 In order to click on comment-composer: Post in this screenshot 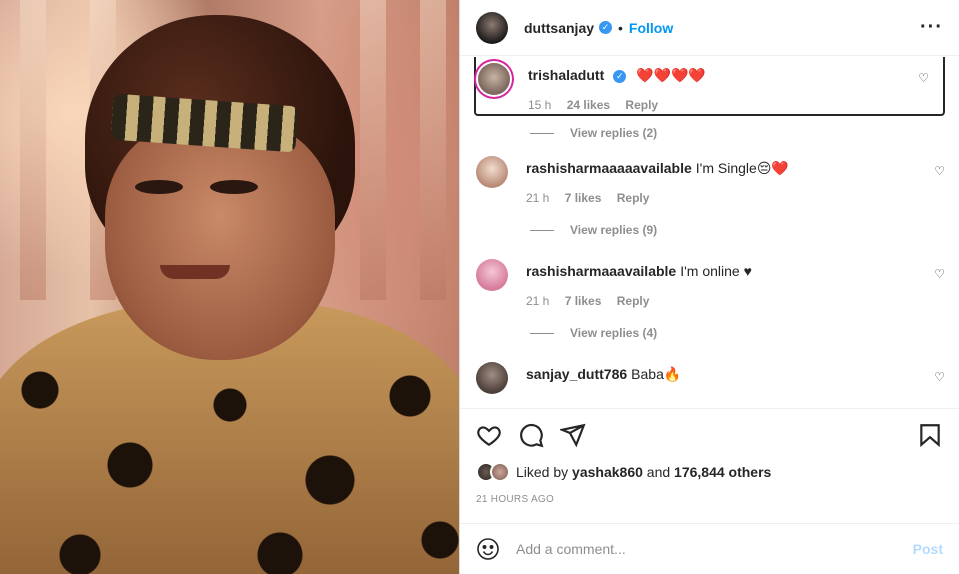, I will do `click(709, 548)`.